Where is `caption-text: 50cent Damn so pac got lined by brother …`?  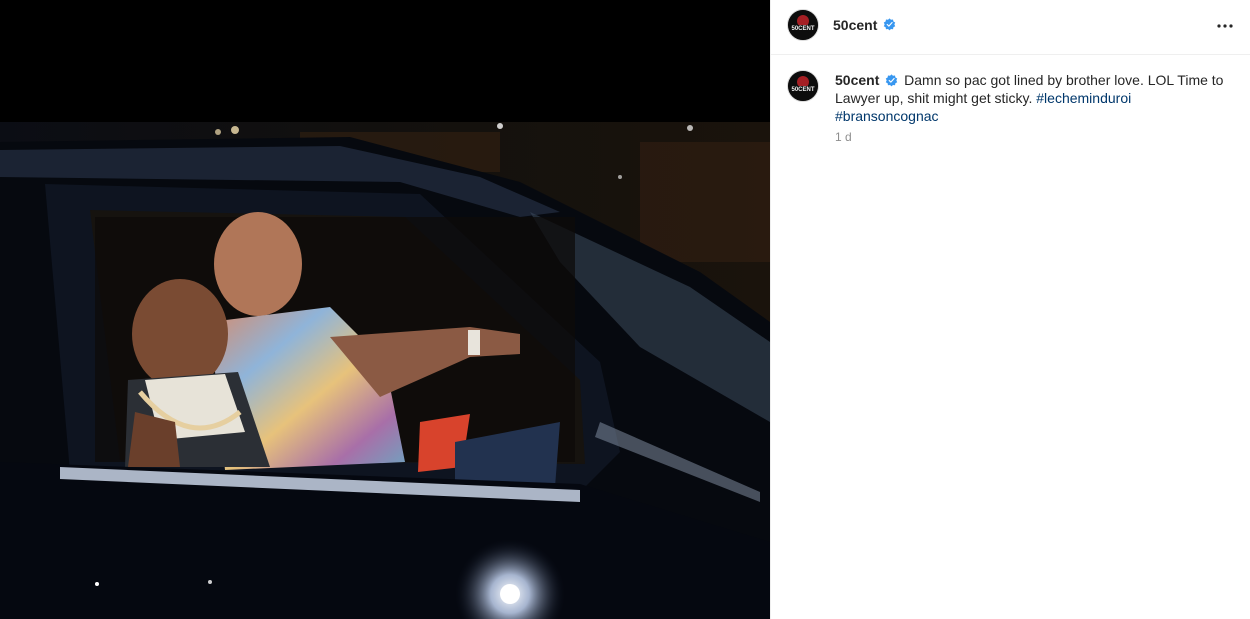 caption-text: 50cent Damn so pac got lined by brother … is located at coordinates (1031, 98).